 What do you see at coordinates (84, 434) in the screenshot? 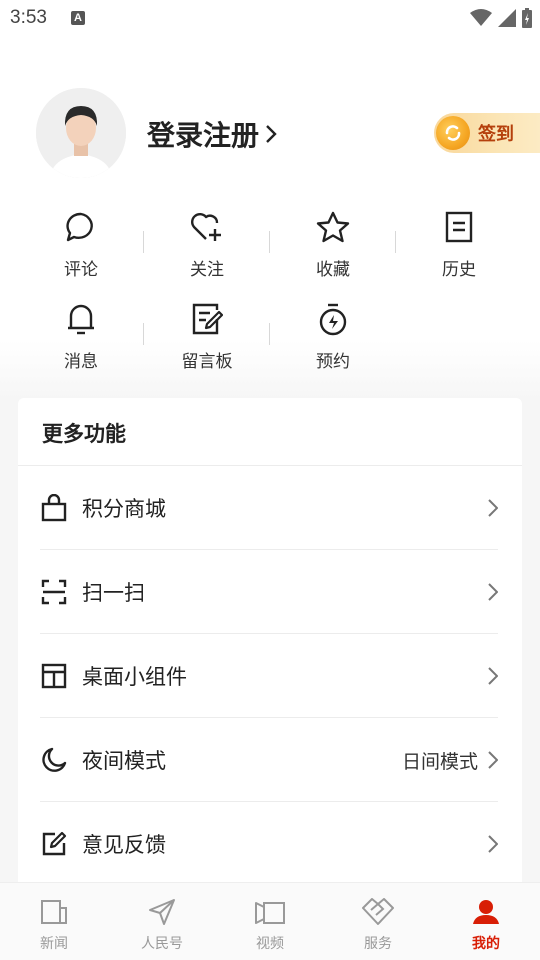
I see `more-functions-title: 更多功能` at bounding box center [84, 434].